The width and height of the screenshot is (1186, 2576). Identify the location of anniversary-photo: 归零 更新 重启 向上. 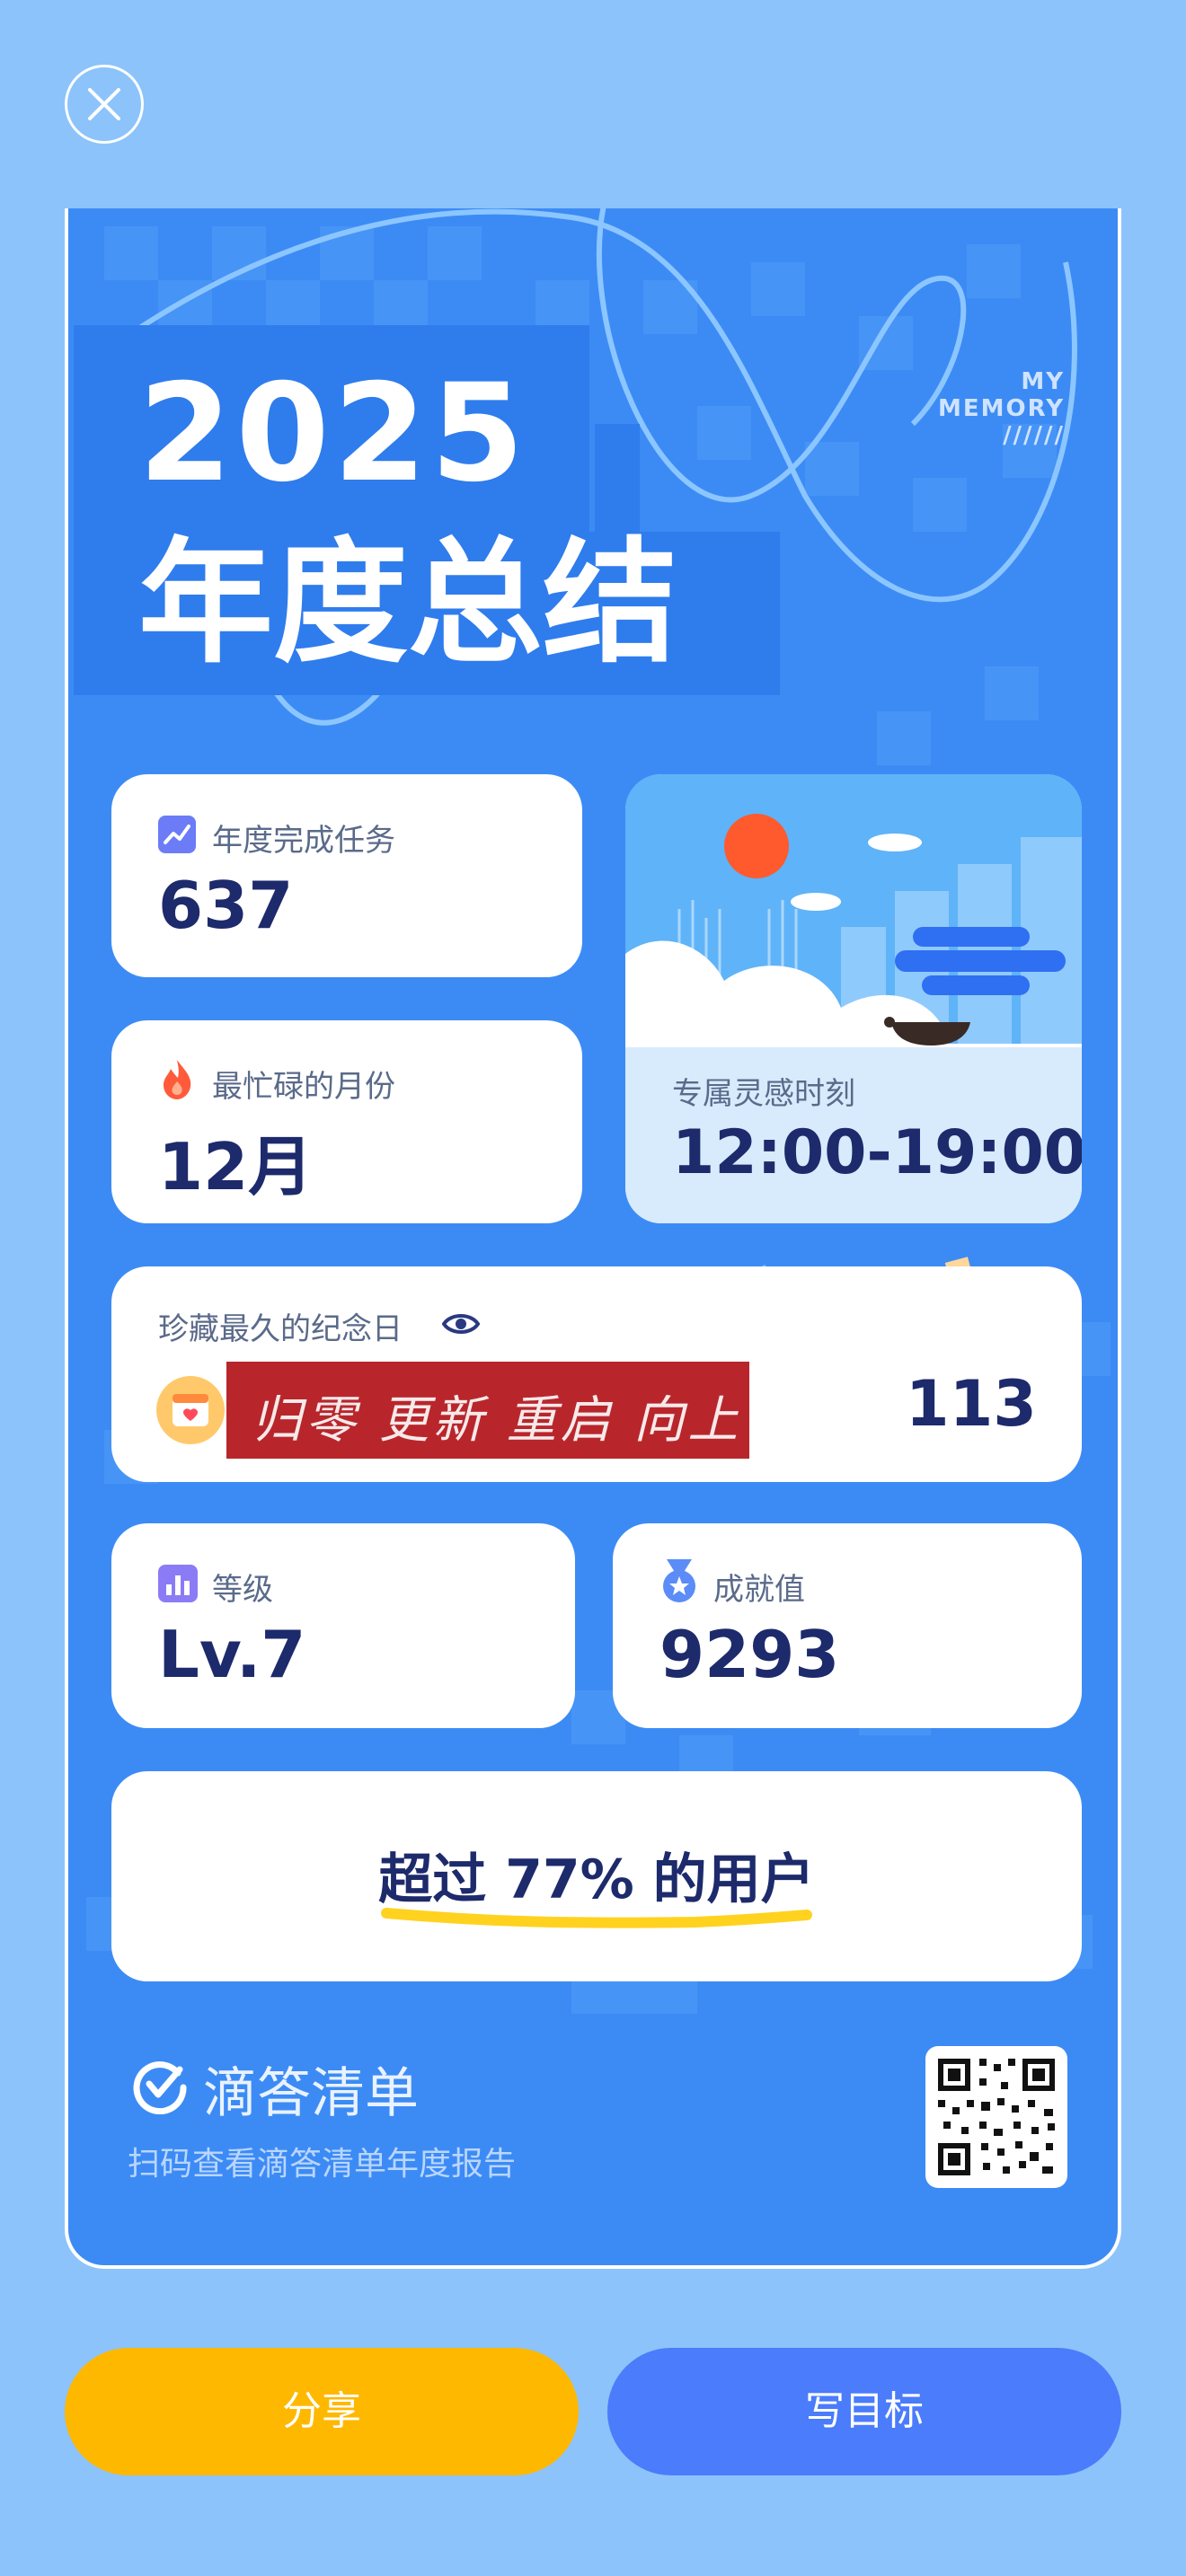
(487, 1410).